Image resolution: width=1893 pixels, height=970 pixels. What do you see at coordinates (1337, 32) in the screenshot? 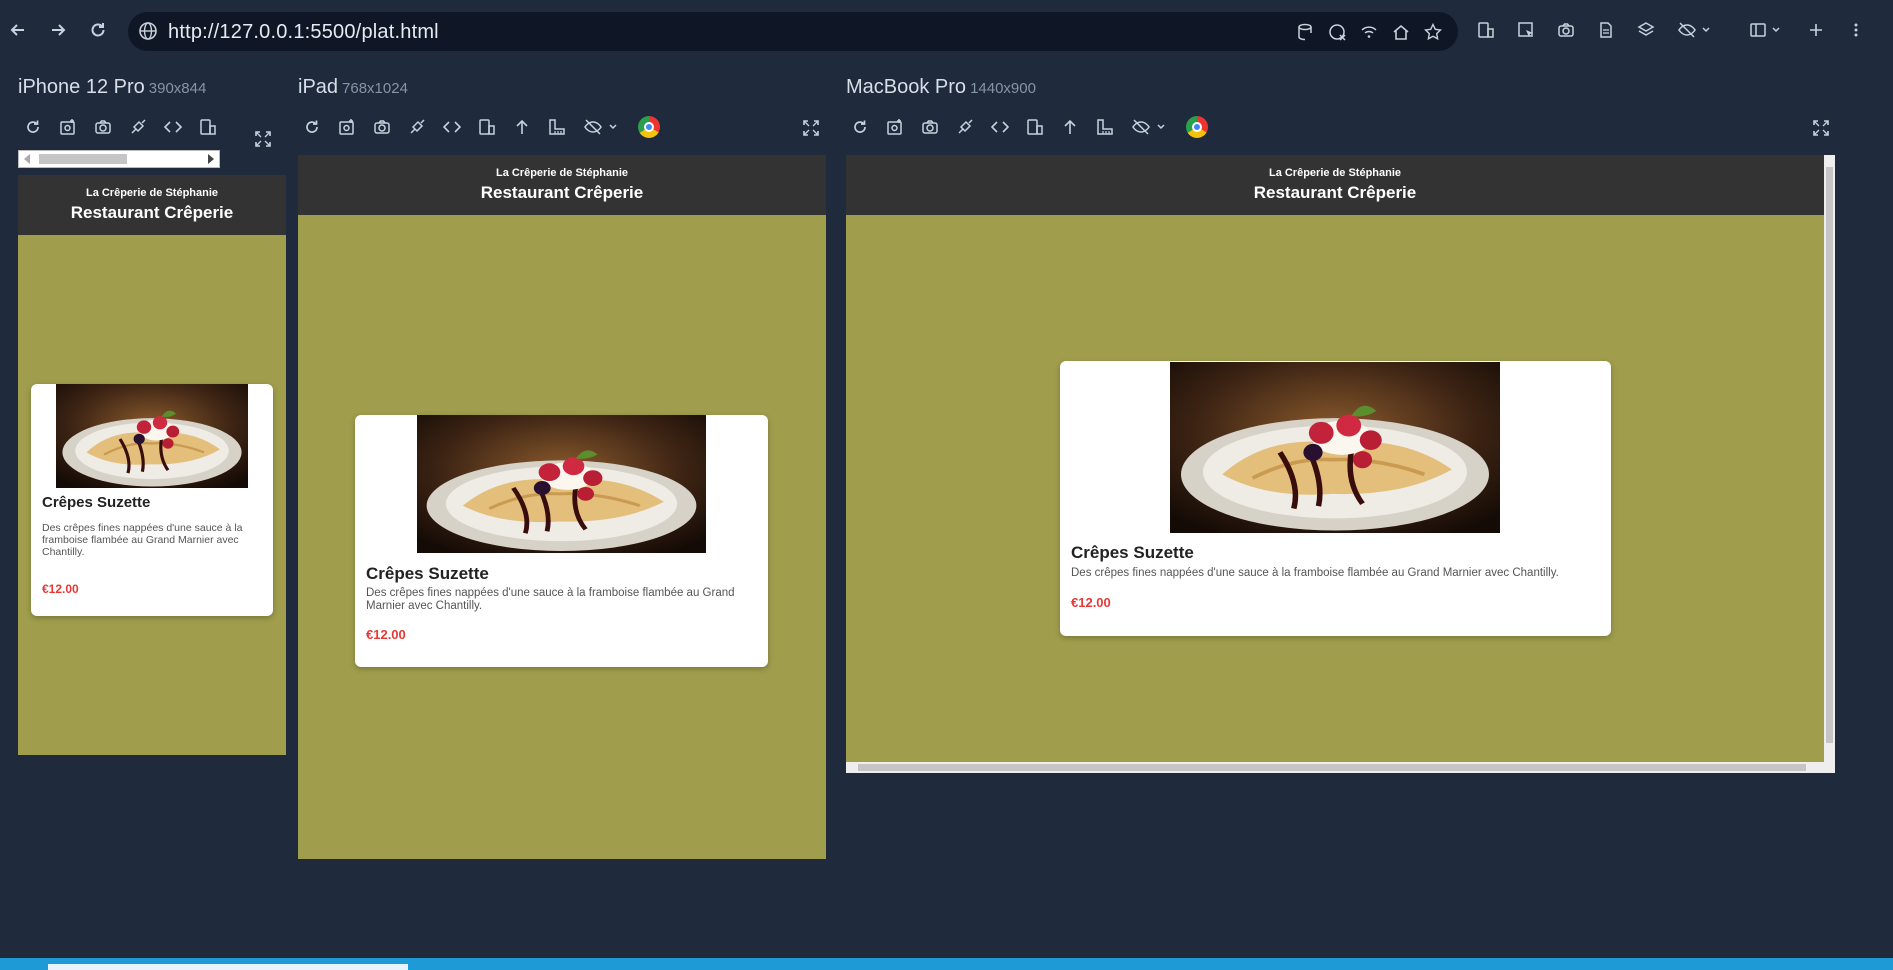
I see `cookie-blocked-icon` at bounding box center [1337, 32].